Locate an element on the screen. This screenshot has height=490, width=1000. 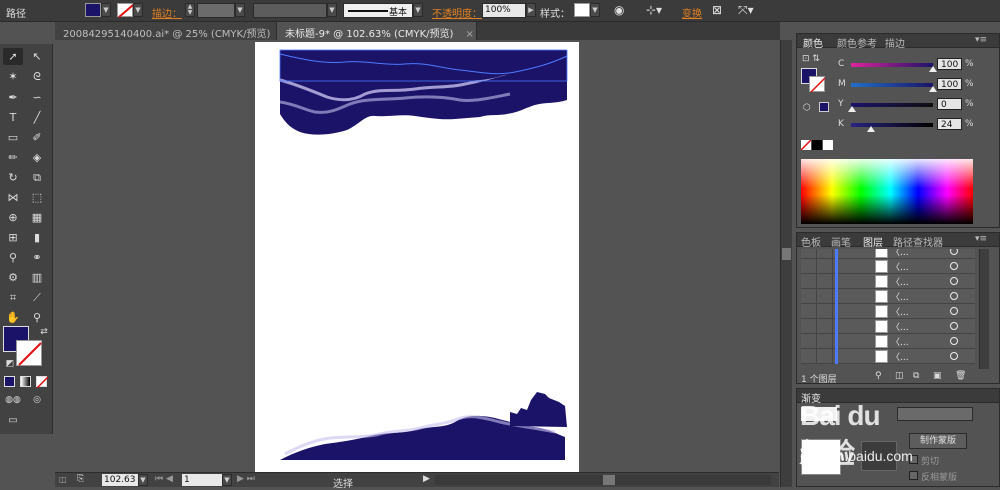
mesh-tool-icon: ⊞ is located at coordinates (13, 237).